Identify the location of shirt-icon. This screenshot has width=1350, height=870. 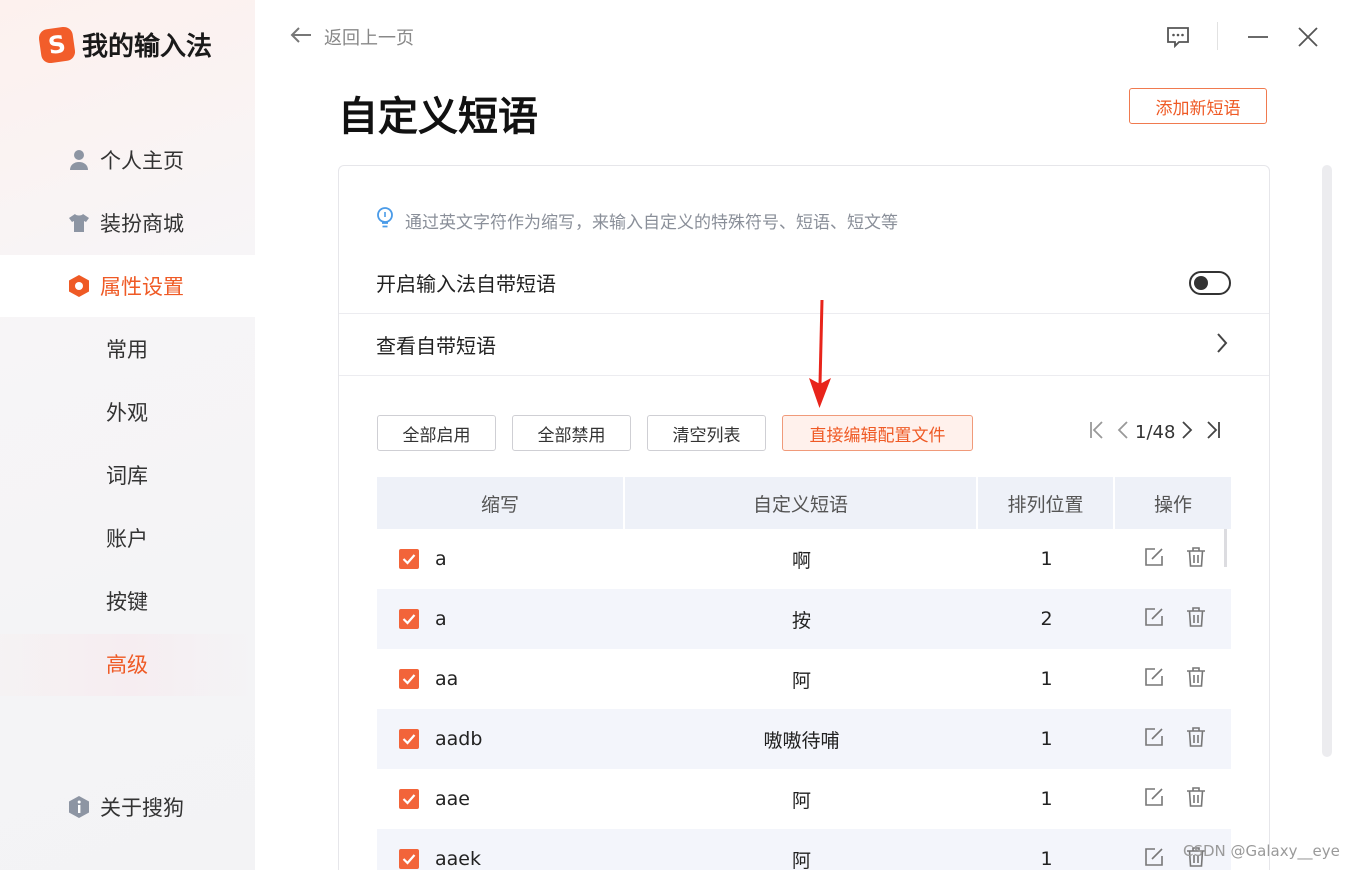
(79, 223).